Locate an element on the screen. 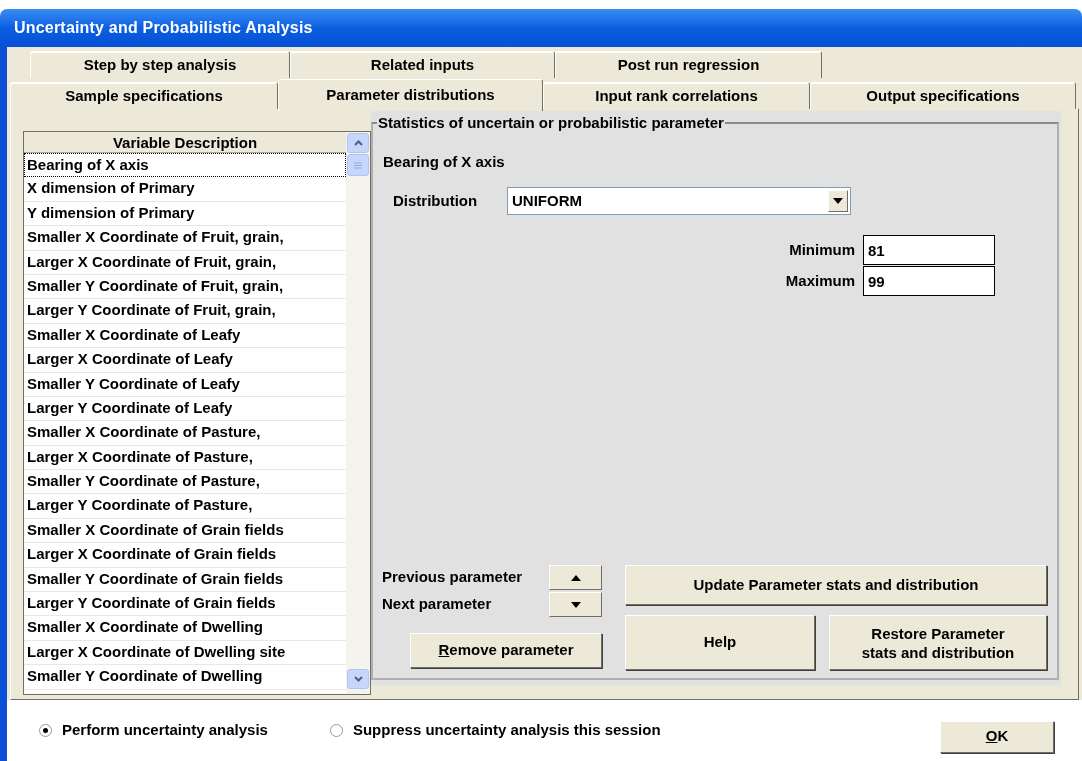 The width and height of the screenshot is (1082, 761). update-button: Update Parameter stats and distribution is located at coordinates (836, 585).